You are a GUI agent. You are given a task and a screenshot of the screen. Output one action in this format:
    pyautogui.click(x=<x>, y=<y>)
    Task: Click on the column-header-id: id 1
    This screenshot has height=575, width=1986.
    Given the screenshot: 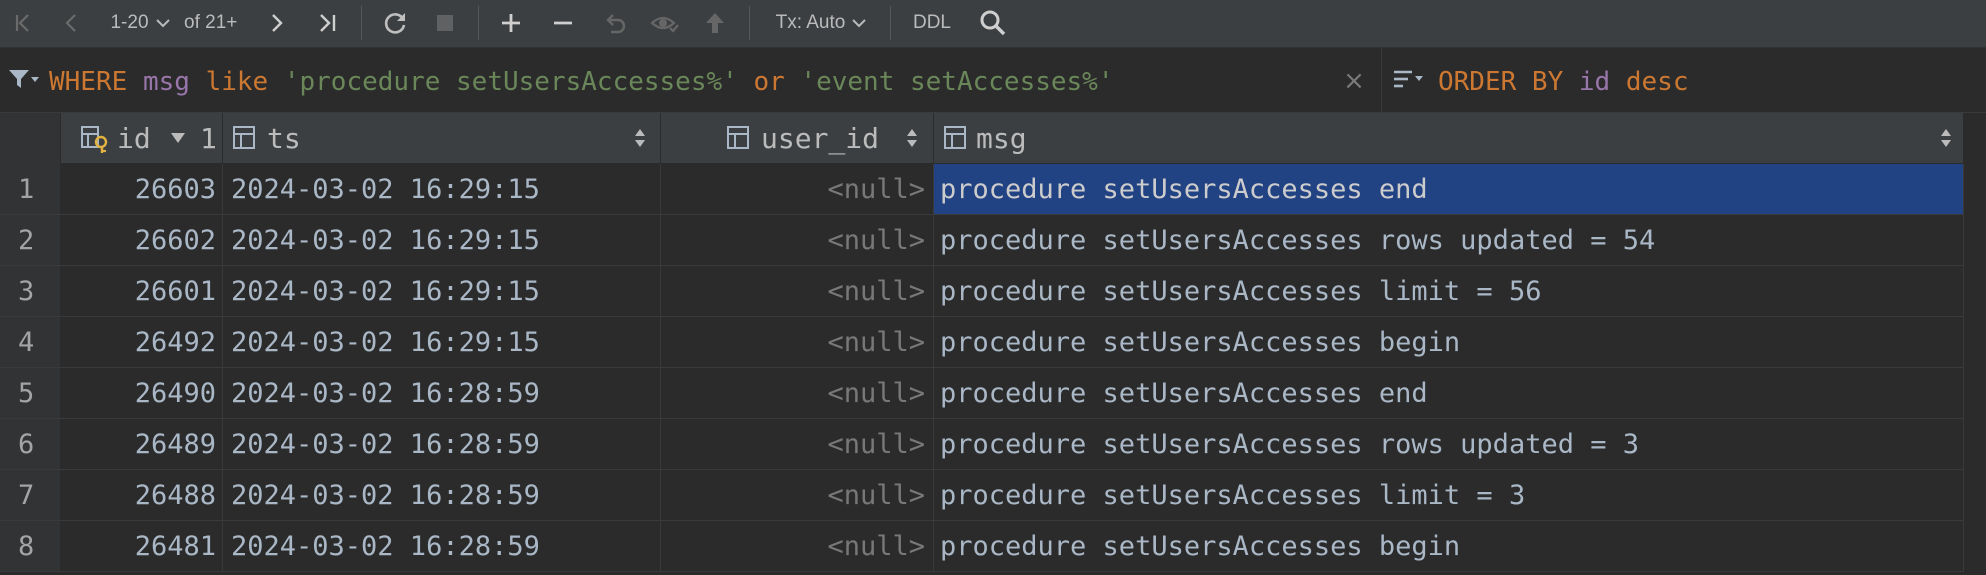 What is the action you would take?
    pyautogui.click(x=142, y=138)
    